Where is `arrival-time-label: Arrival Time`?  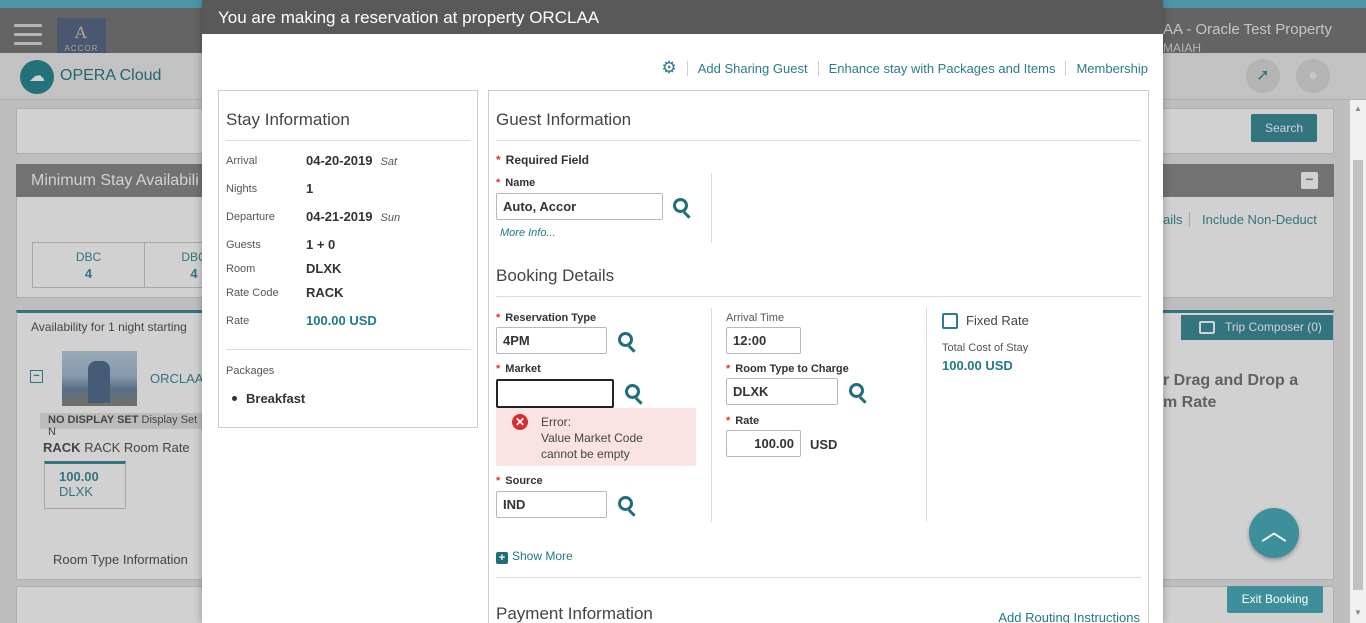
arrival-time-label: Arrival Time is located at coordinates (755, 318).